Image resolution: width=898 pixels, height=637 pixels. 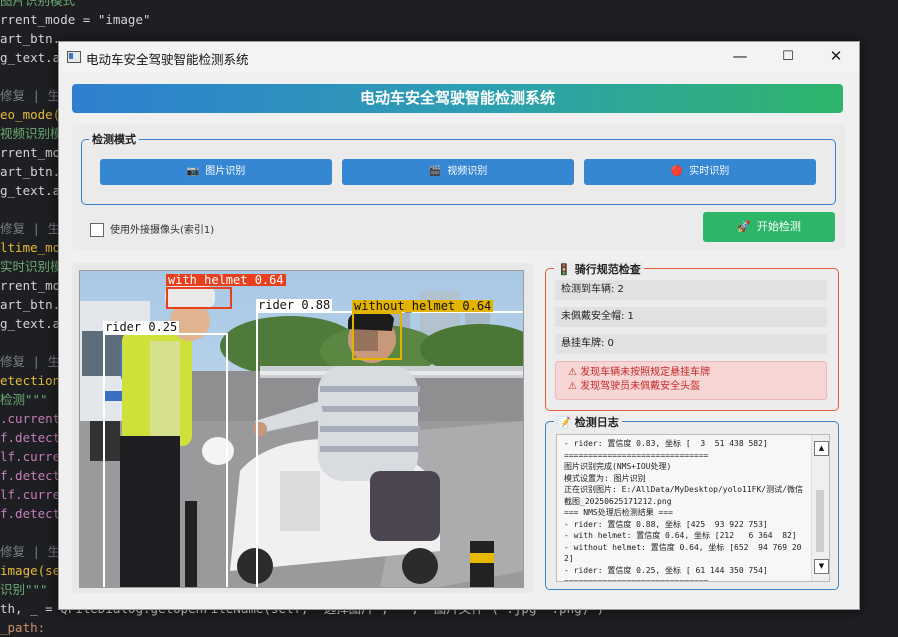 I want to click on code-line: eo_mode(, so click(x=30, y=114).